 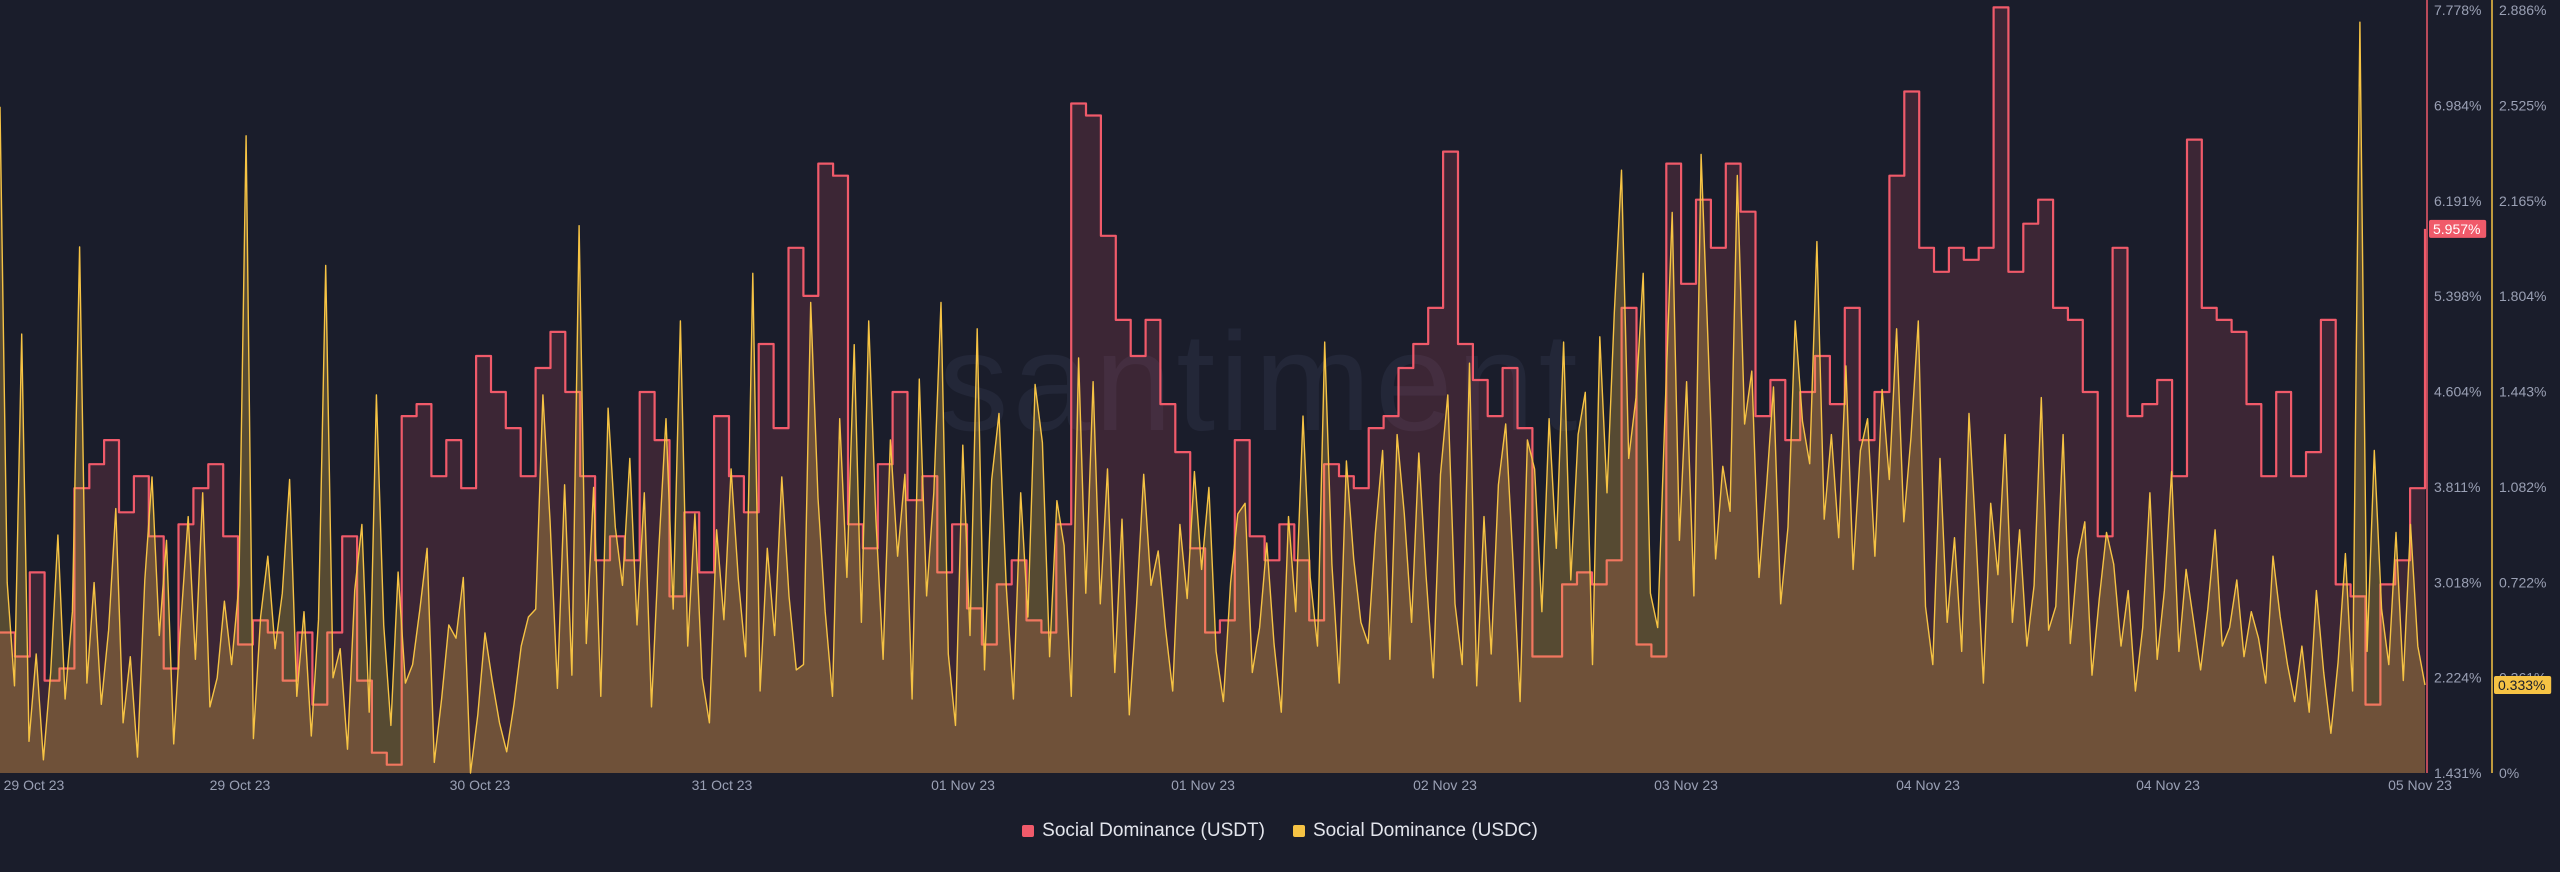 I want to click on legend-label-usdc: Social Dominance (USDC), so click(x=1425, y=830).